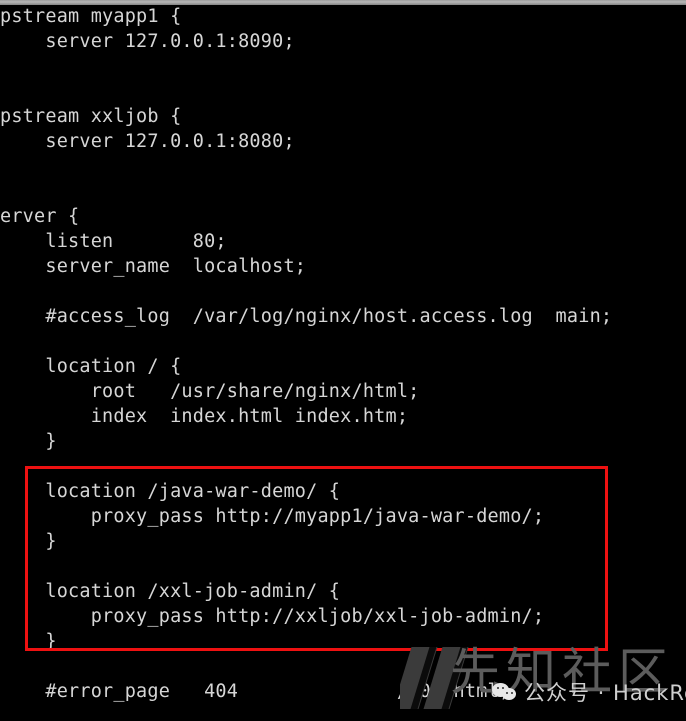 The image size is (686, 721). What do you see at coordinates (113, 241) in the screenshot?
I see `code-line: listen 80;` at bounding box center [113, 241].